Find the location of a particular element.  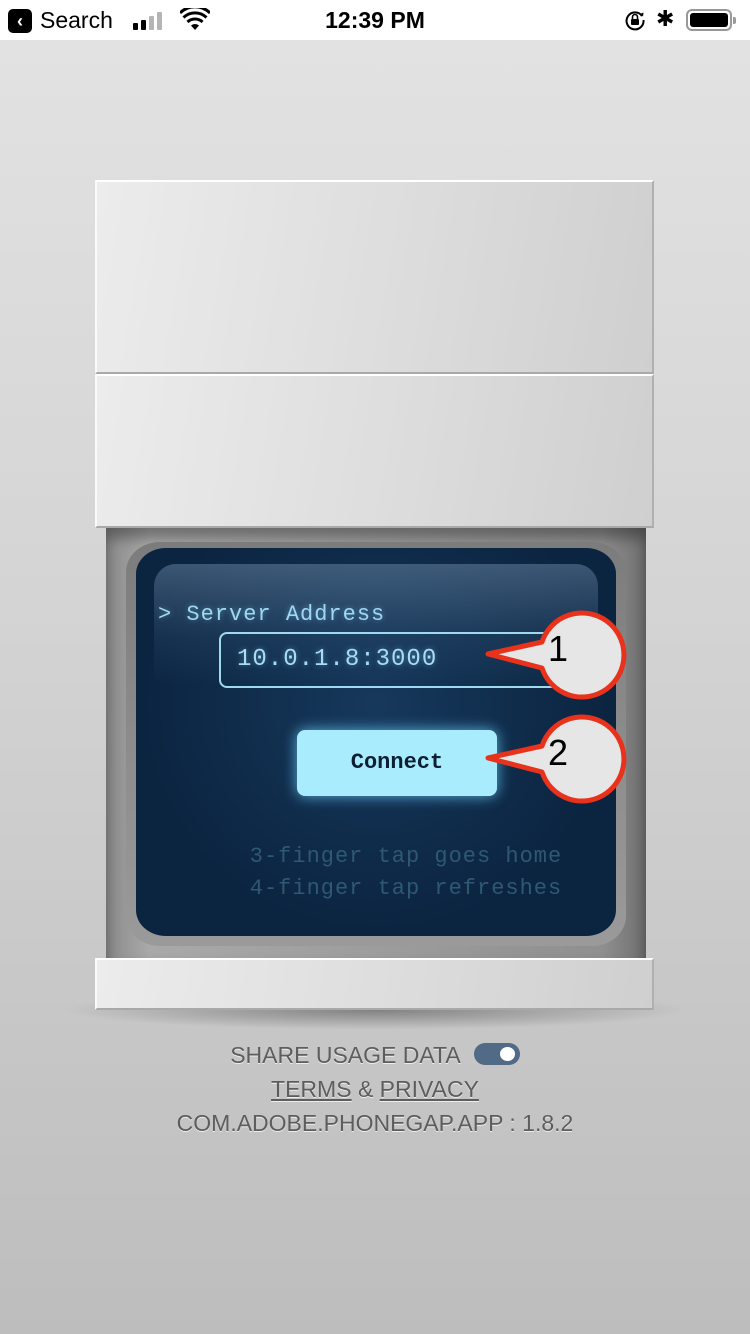

callout-2: 2 is located at coordinates (556, 758).